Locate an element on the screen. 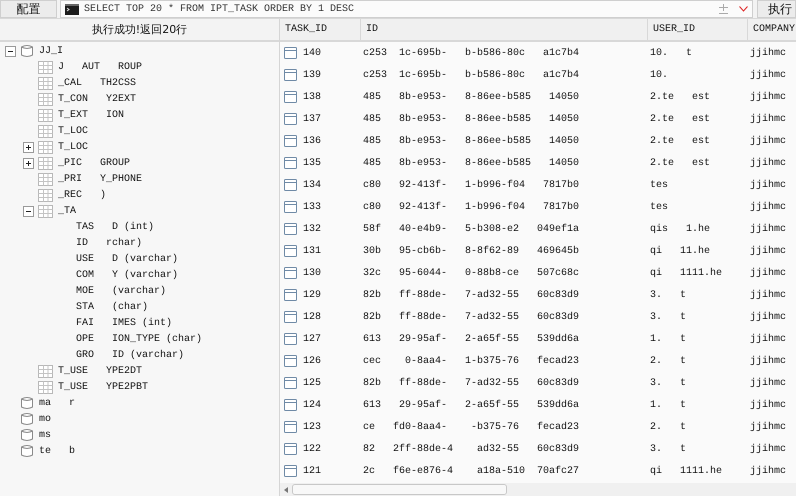  table-cell: 128 is located at coordinates (312, 317).